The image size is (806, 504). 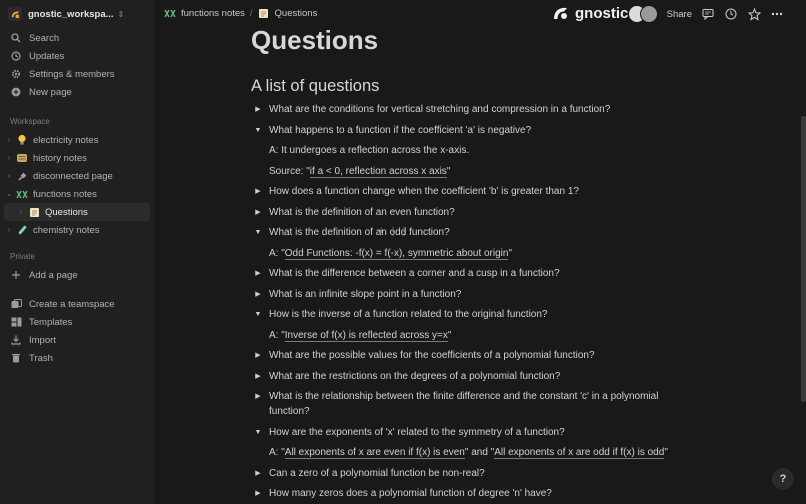 I want to click on memo-icon, so click(x=34, y=212).